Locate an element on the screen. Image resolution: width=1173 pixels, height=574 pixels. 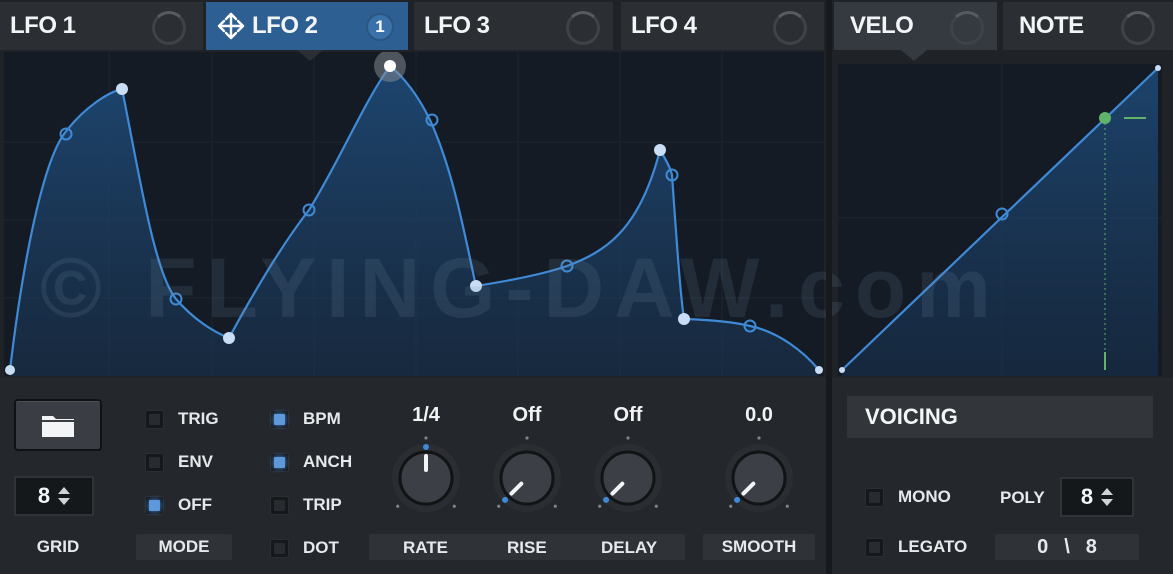
dot-toggle: DOT is located at coordinates (304, 548).